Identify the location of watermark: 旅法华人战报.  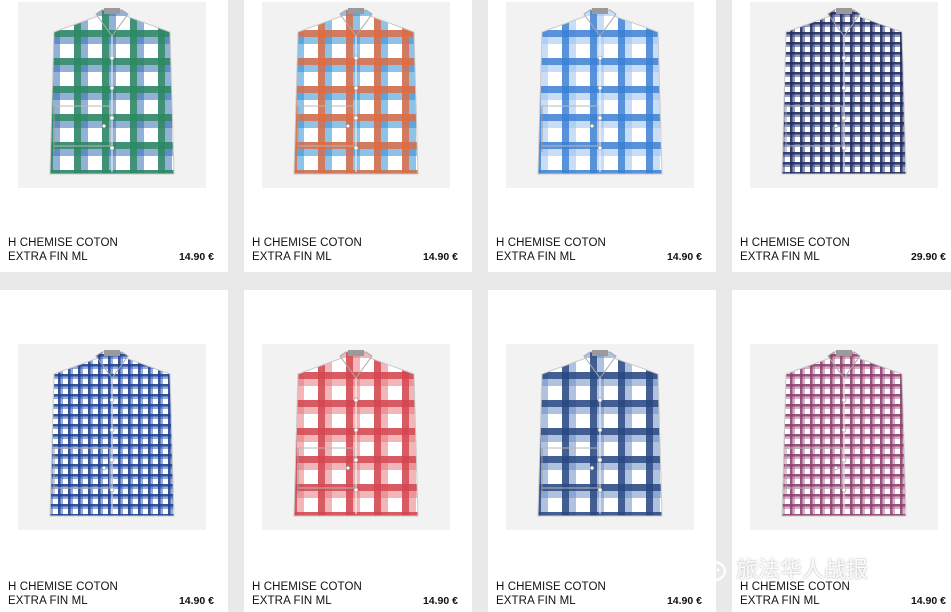
(776, 568).